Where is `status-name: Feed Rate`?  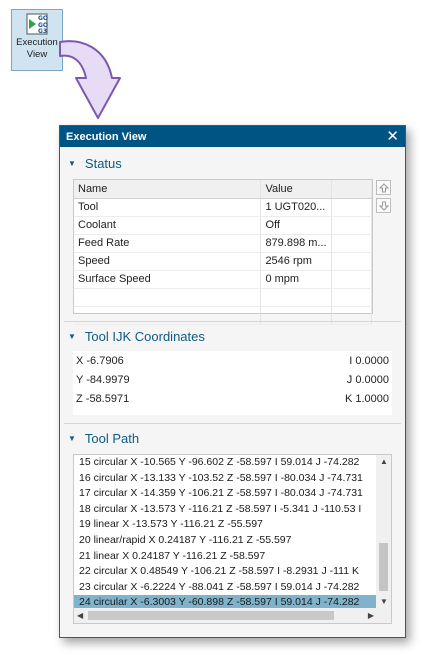
status-name: Feed Rate is located at coordinates (168, 243).